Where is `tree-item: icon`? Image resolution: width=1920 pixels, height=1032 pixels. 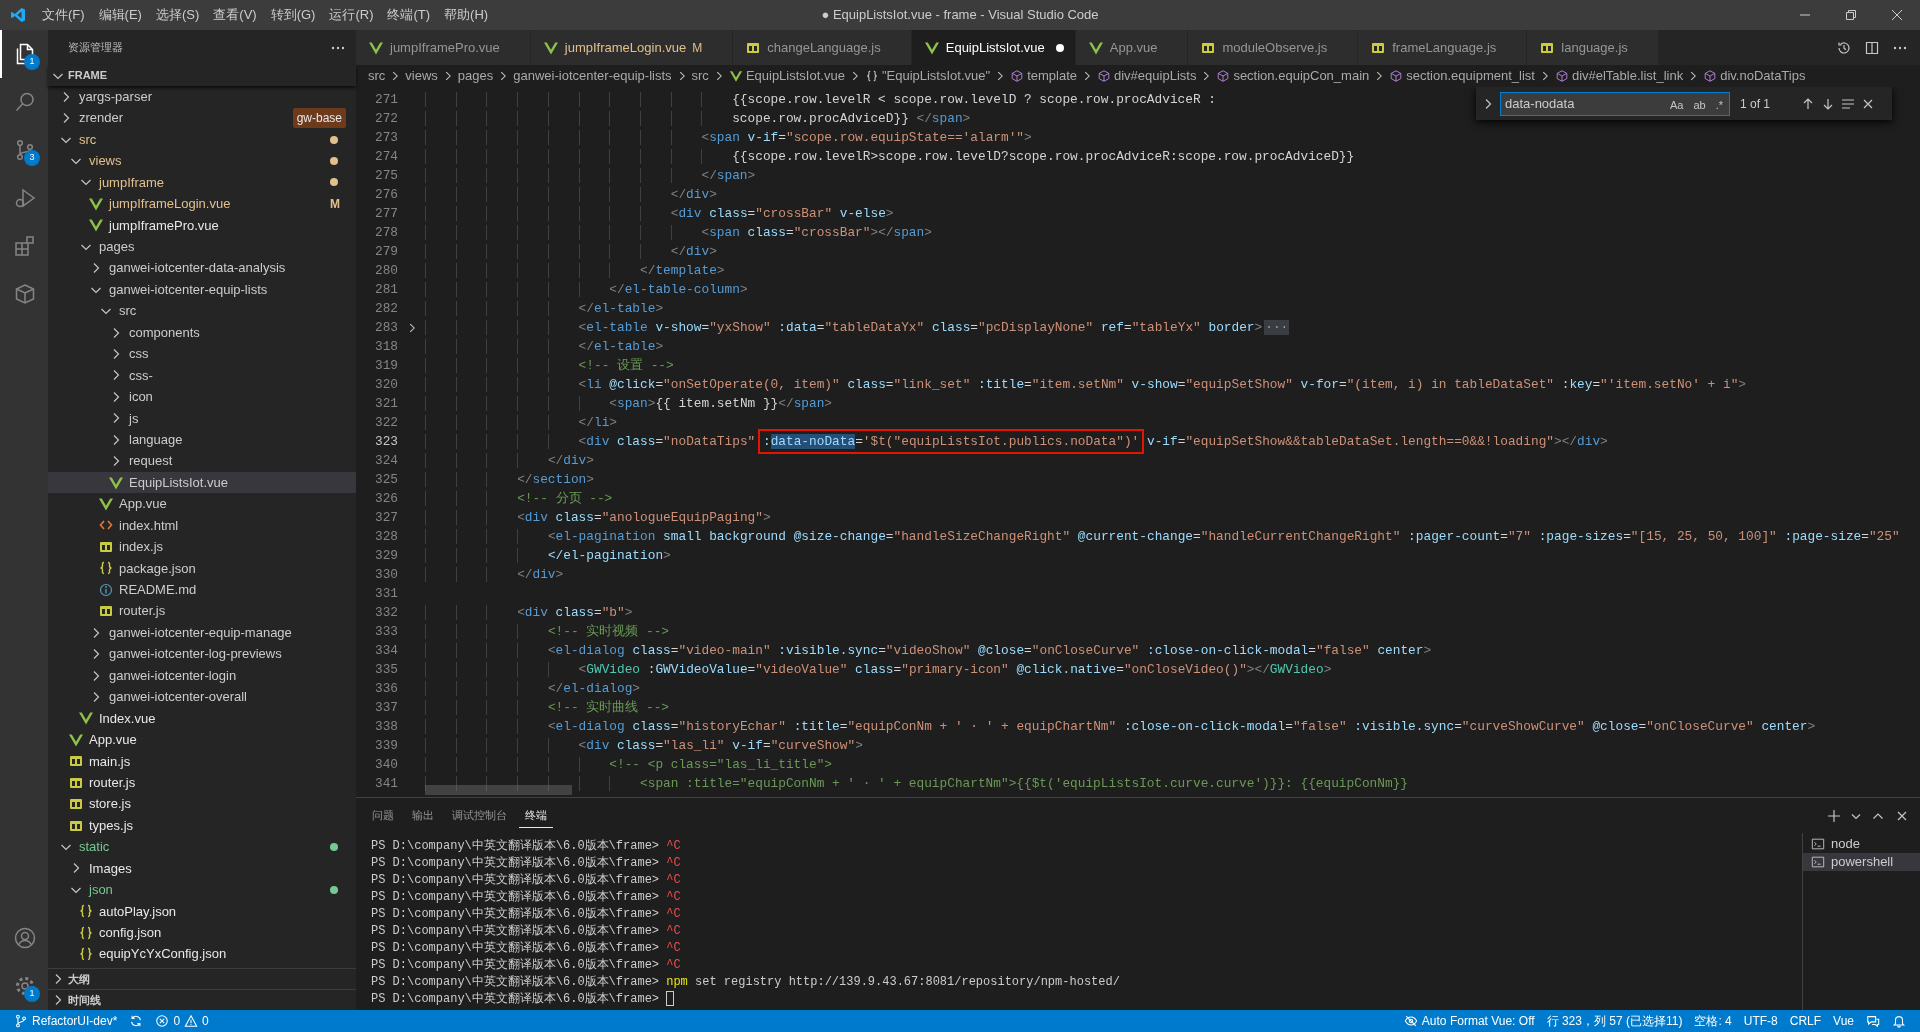
tree-item: icon is located at coordinates (202, 397).